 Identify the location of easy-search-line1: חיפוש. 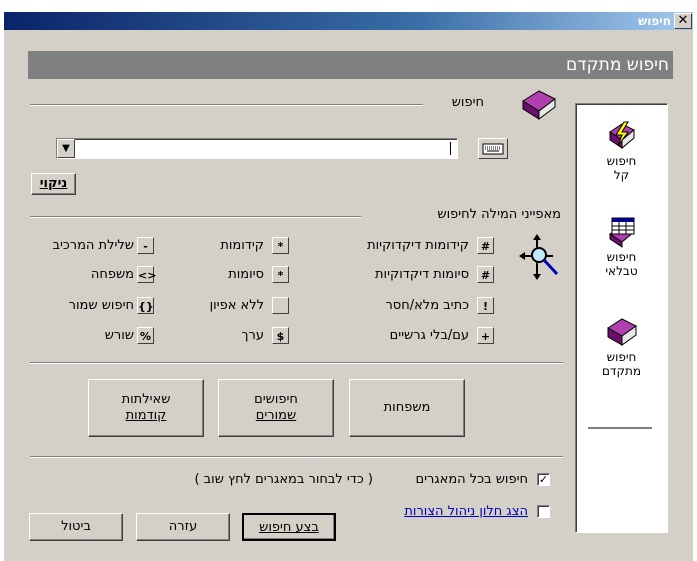
(621, 161).